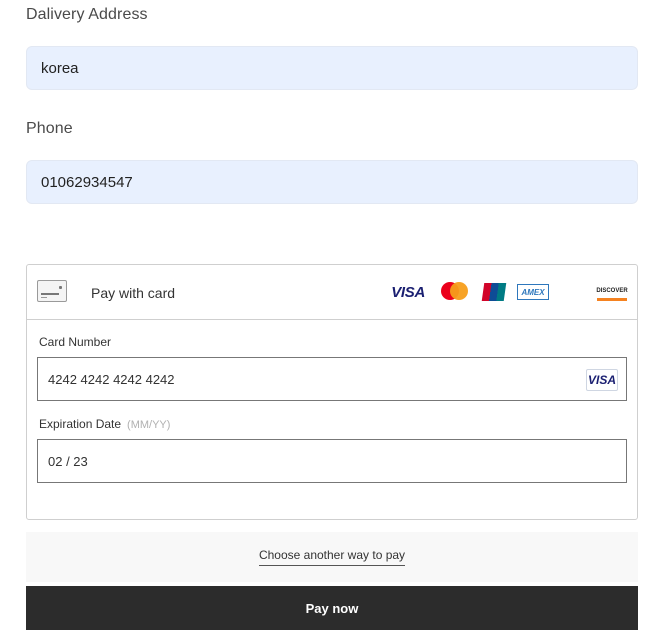  I want to click on delivery-address-label: Dalivery Address, so click(87, 14).